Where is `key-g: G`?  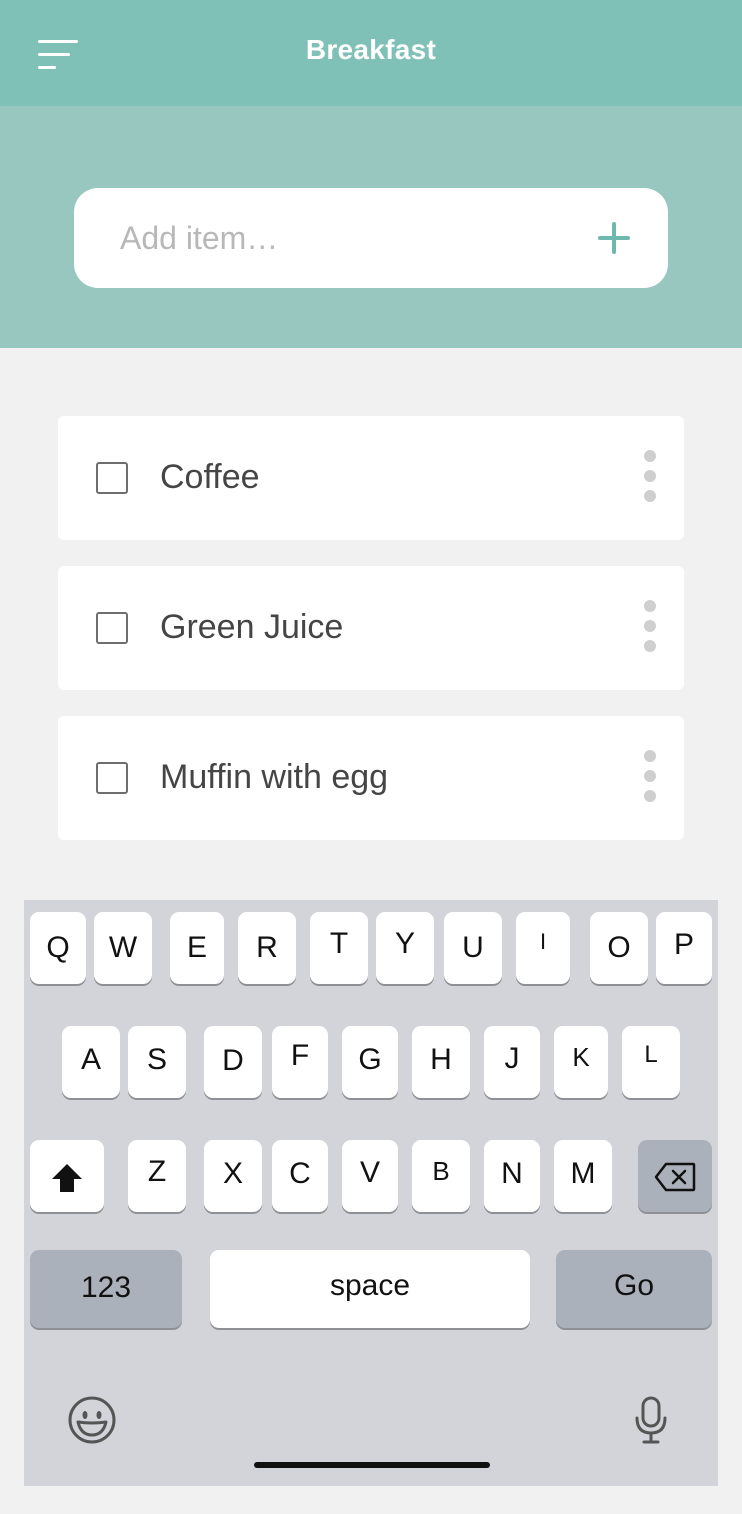
key-g: G is located at coordinates (370, 1062).